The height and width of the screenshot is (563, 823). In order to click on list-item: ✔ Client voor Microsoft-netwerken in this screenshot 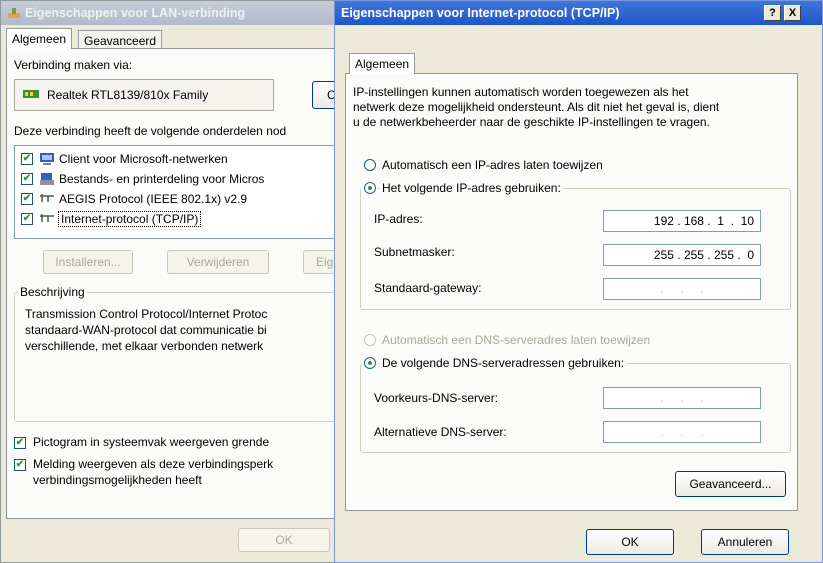, I will do `click(124, 159)`.